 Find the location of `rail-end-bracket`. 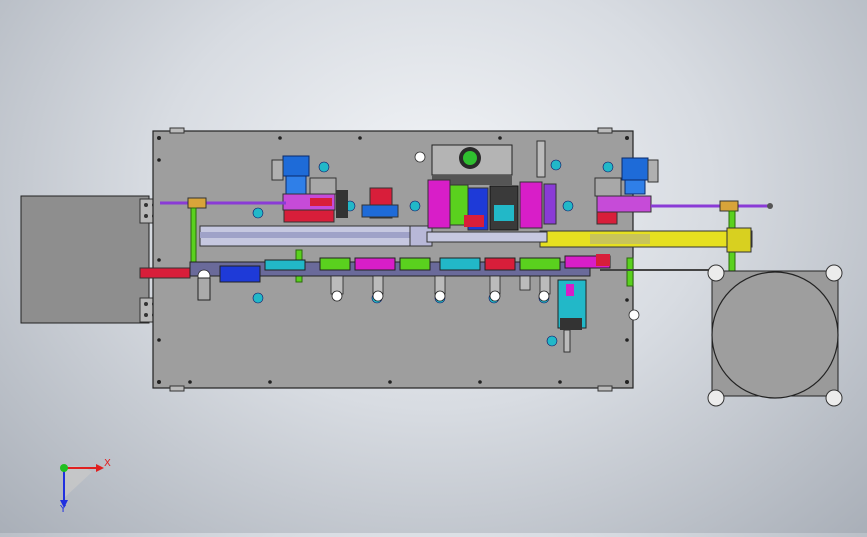

rail-end-bracket is located at coordinates (739, 240).